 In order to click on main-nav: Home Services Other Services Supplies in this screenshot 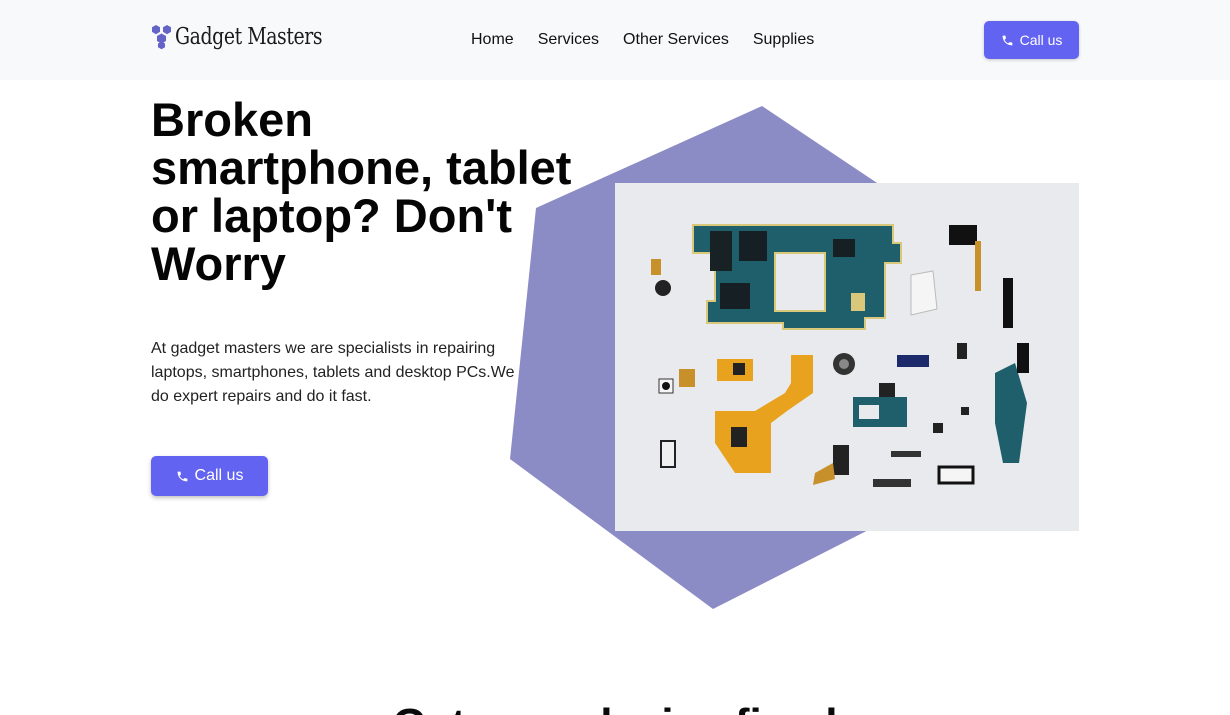, I will do `click(654, 40)`.